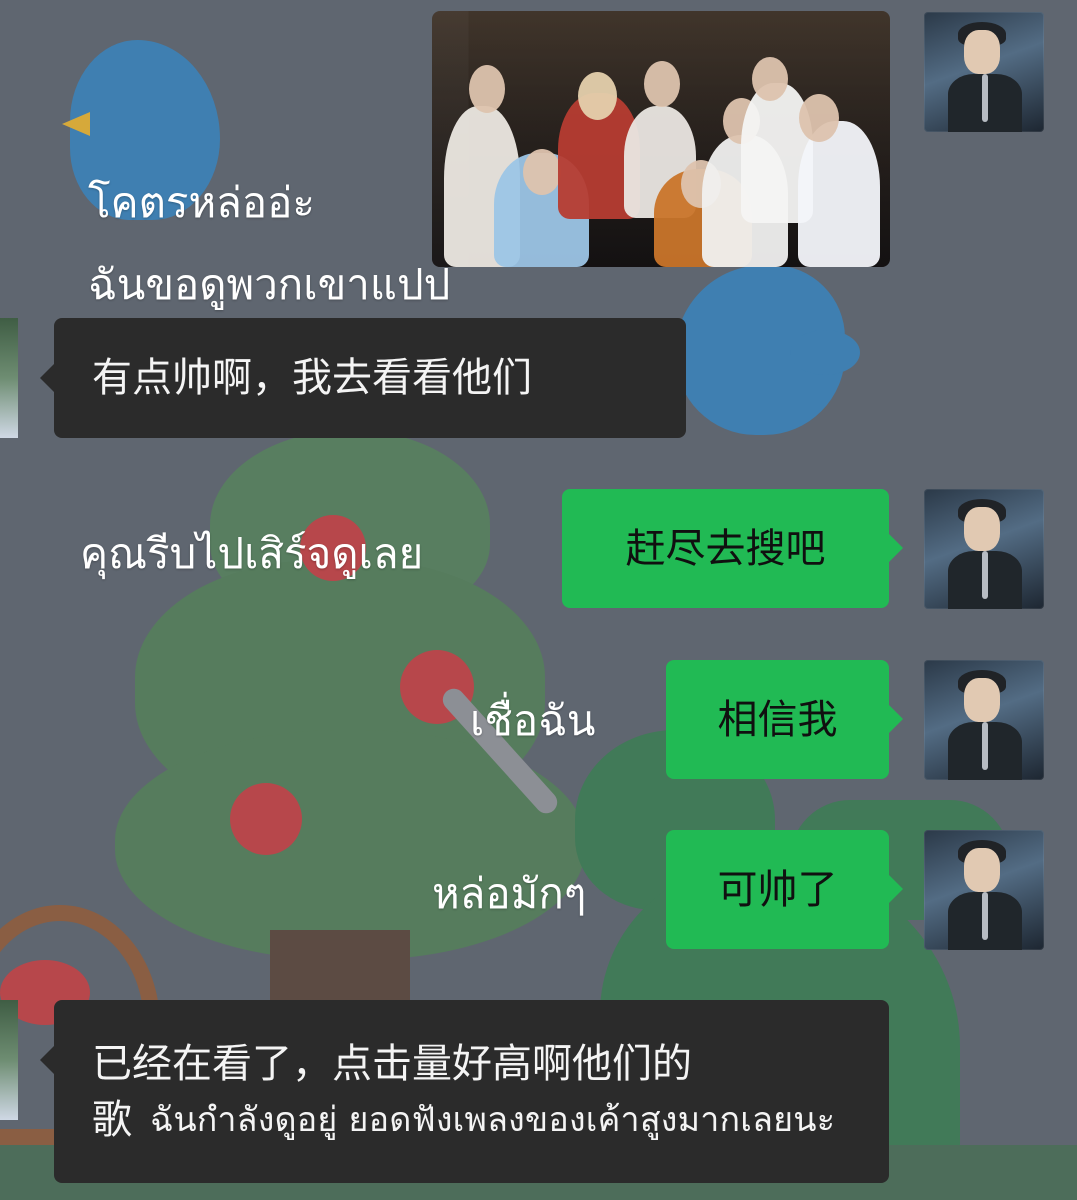 The image size is (1077, 1200). I want to click on wallpaper-bird-beak, so click(76, 124).